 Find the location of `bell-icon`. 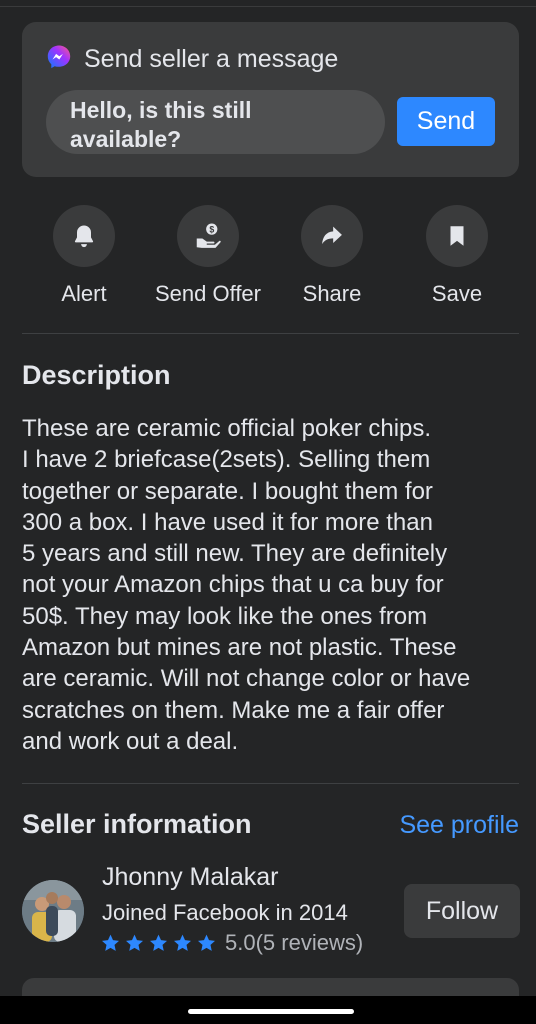

bell-icon is located at coordinates (84, 236).